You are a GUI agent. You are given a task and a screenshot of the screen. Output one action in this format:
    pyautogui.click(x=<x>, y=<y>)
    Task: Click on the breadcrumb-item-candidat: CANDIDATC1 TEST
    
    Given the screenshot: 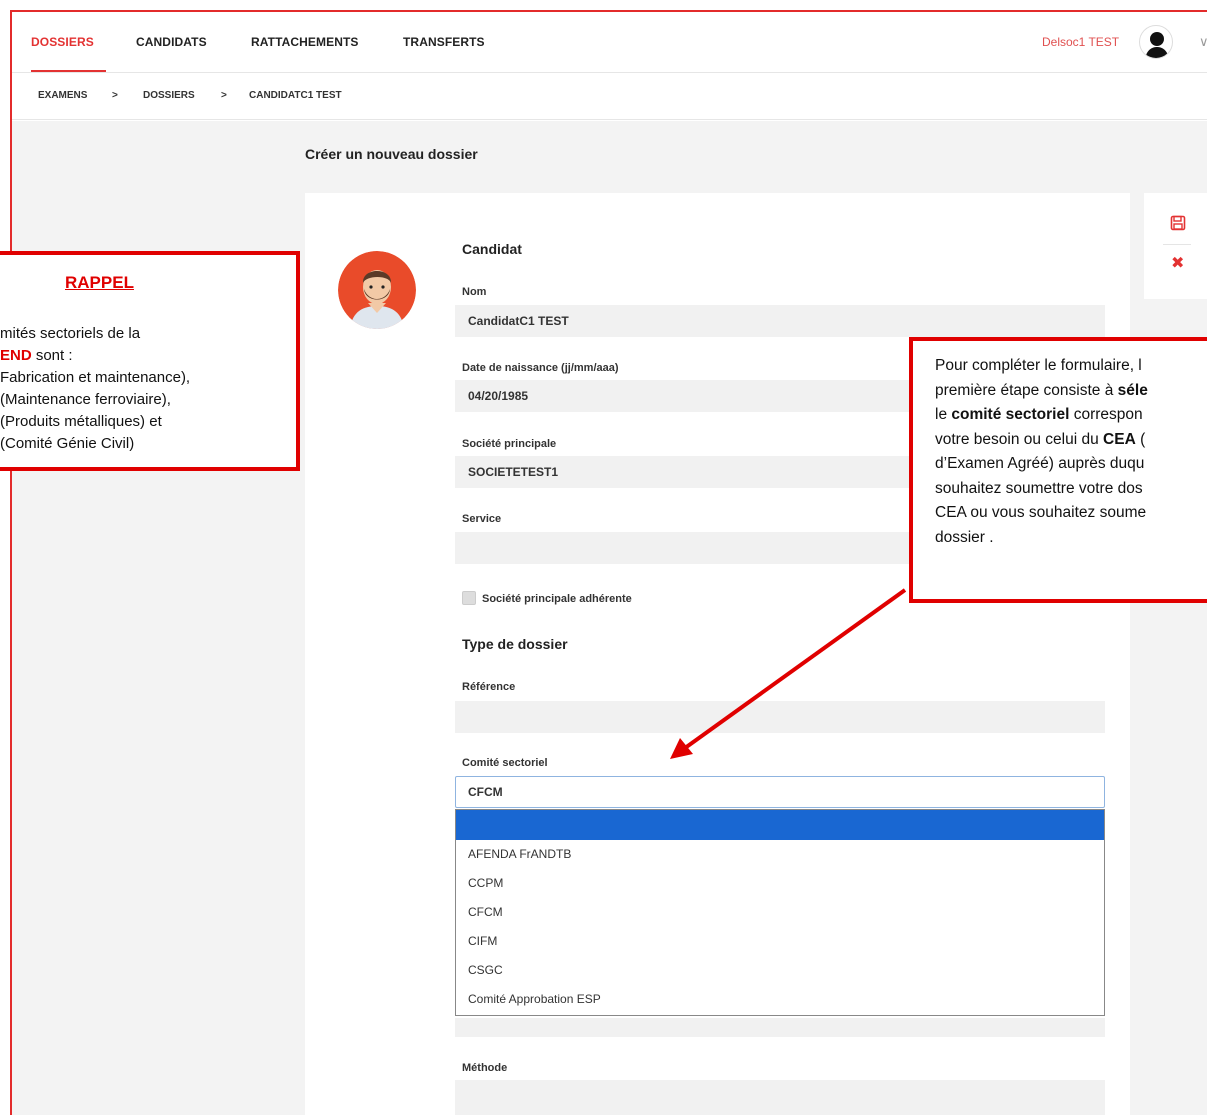 What is the action you would take?
    pyautogui.click(x=295, y=95)
    